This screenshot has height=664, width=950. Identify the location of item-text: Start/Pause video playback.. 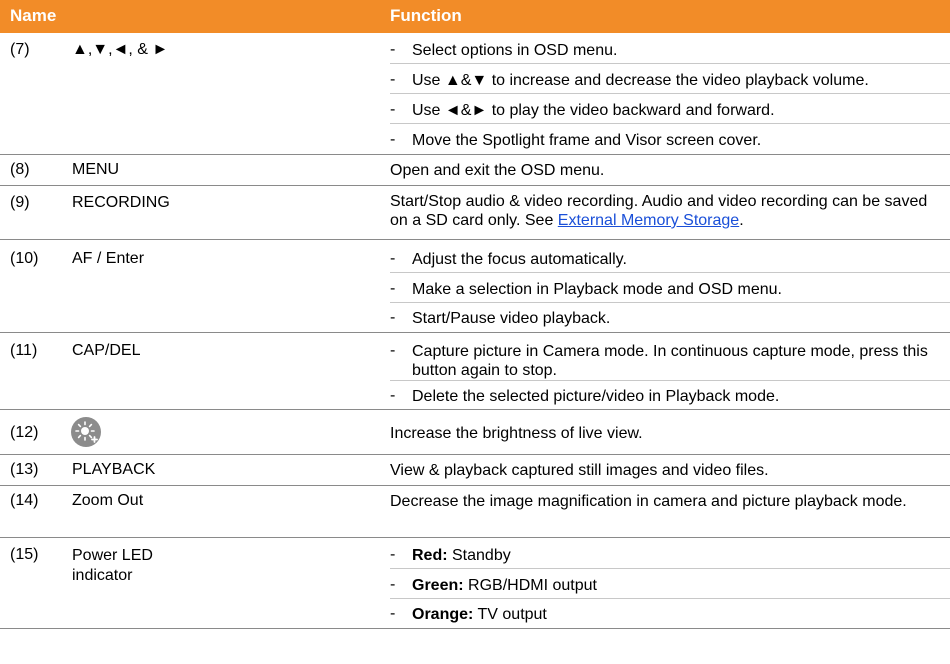
(511, 318).